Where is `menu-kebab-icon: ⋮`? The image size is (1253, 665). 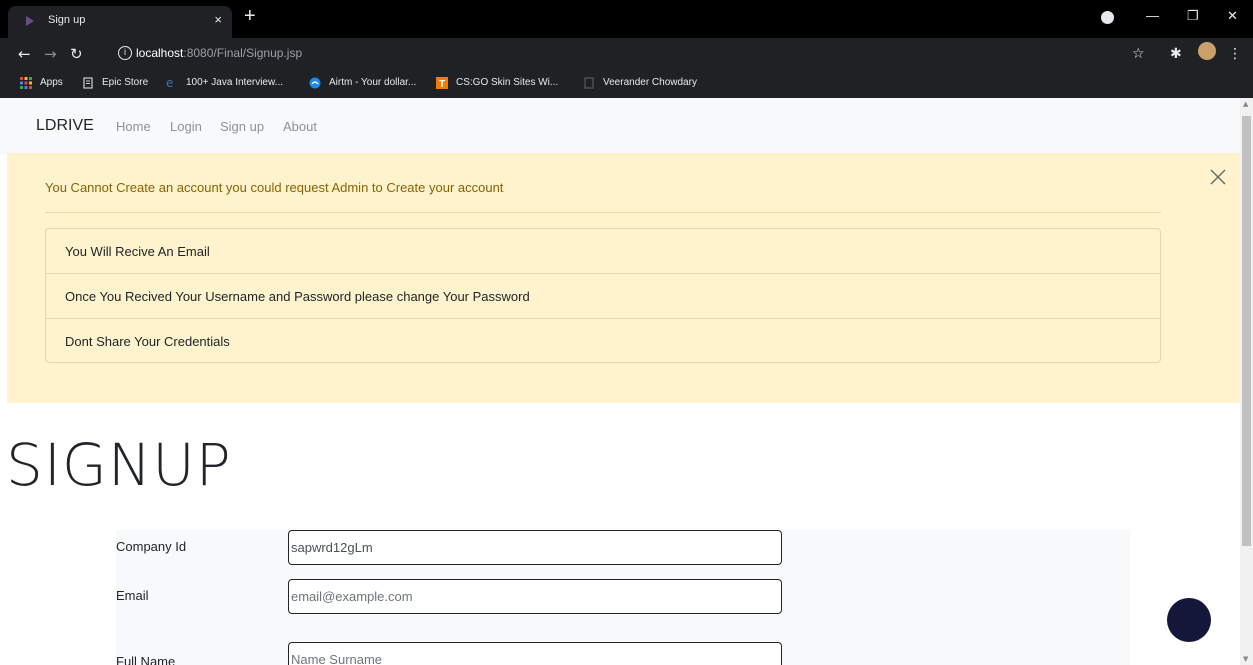
menu-kebab-icon: ⋮ is located at coordinates (1235, 54).